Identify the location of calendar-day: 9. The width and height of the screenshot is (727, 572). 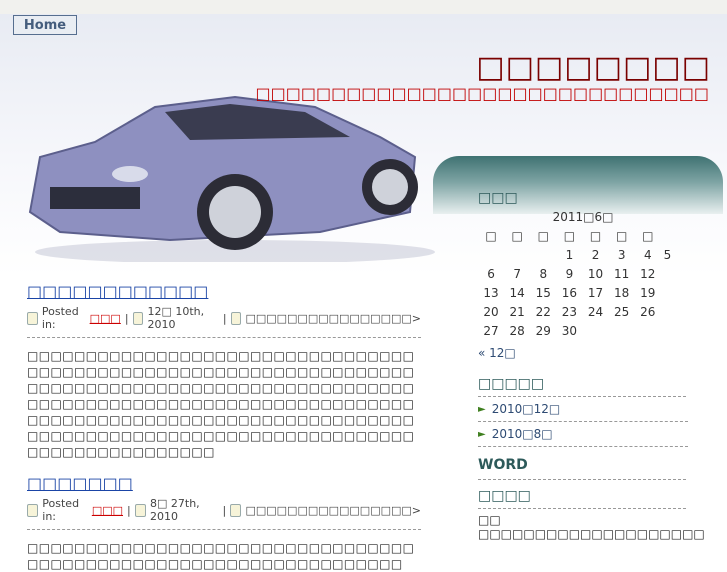
(569, 273).